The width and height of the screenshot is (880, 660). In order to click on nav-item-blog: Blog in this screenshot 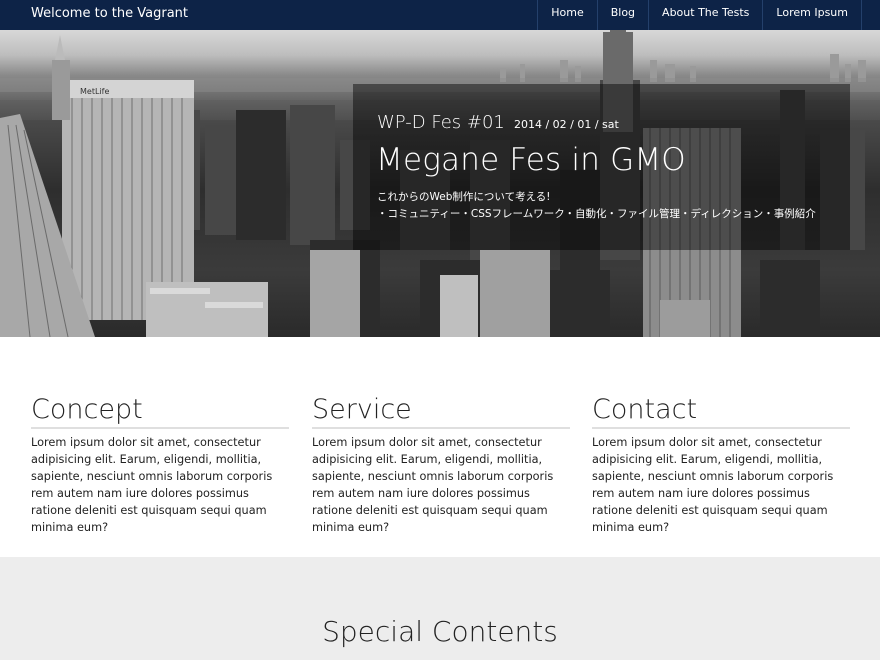, I will do `click(624, 15)`.